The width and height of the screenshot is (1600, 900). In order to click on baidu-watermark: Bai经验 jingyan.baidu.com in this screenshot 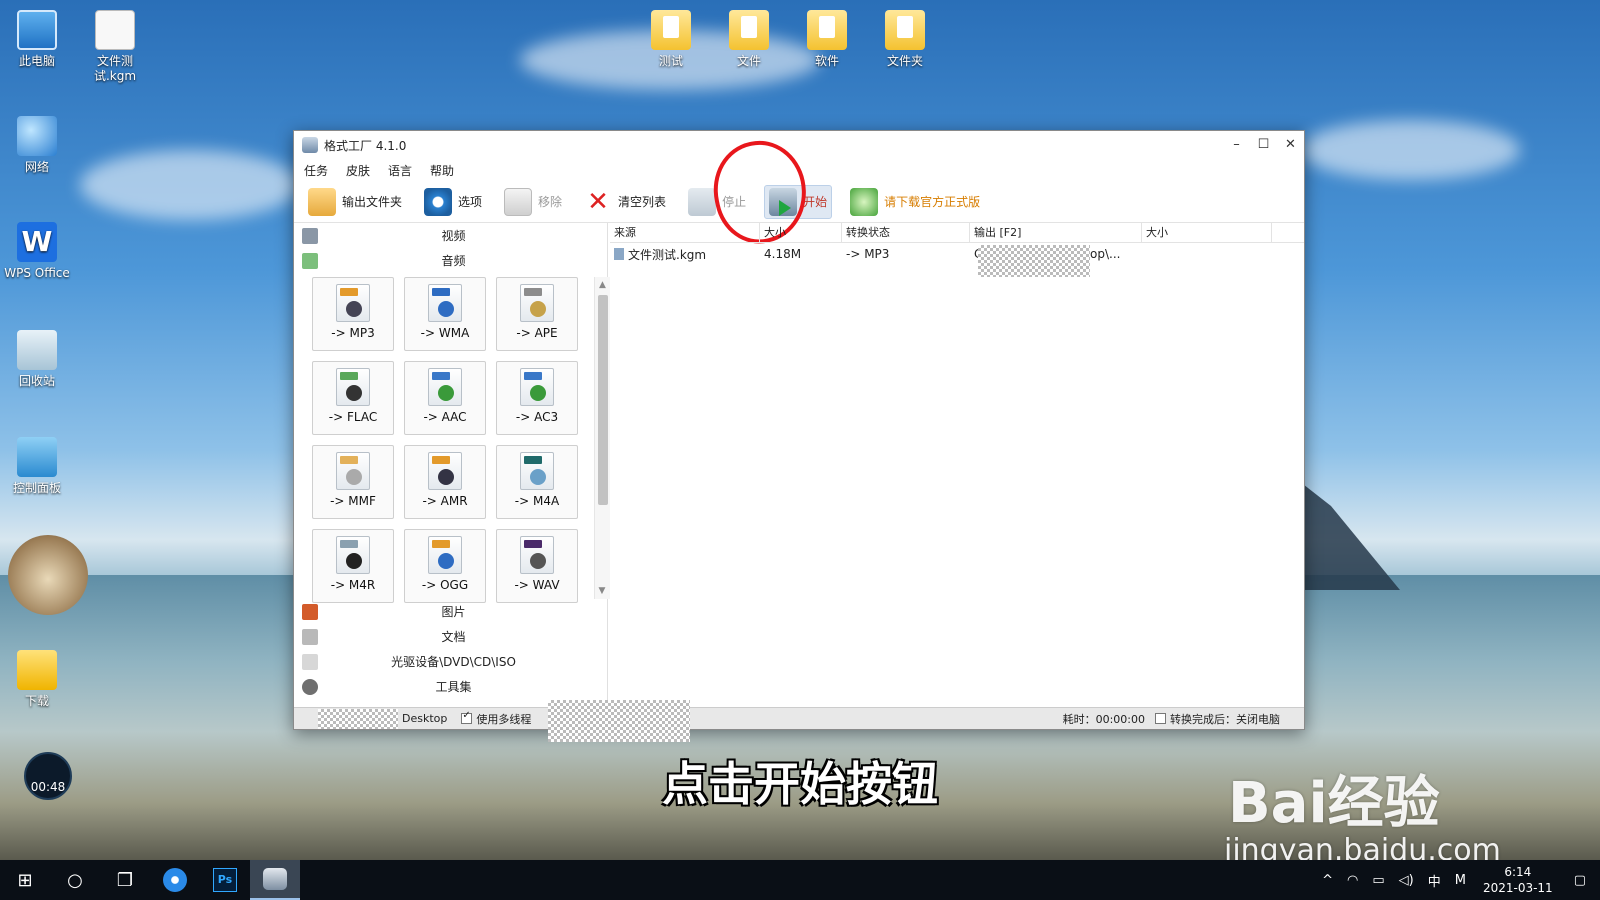, I will do `click(1362, 813)`.